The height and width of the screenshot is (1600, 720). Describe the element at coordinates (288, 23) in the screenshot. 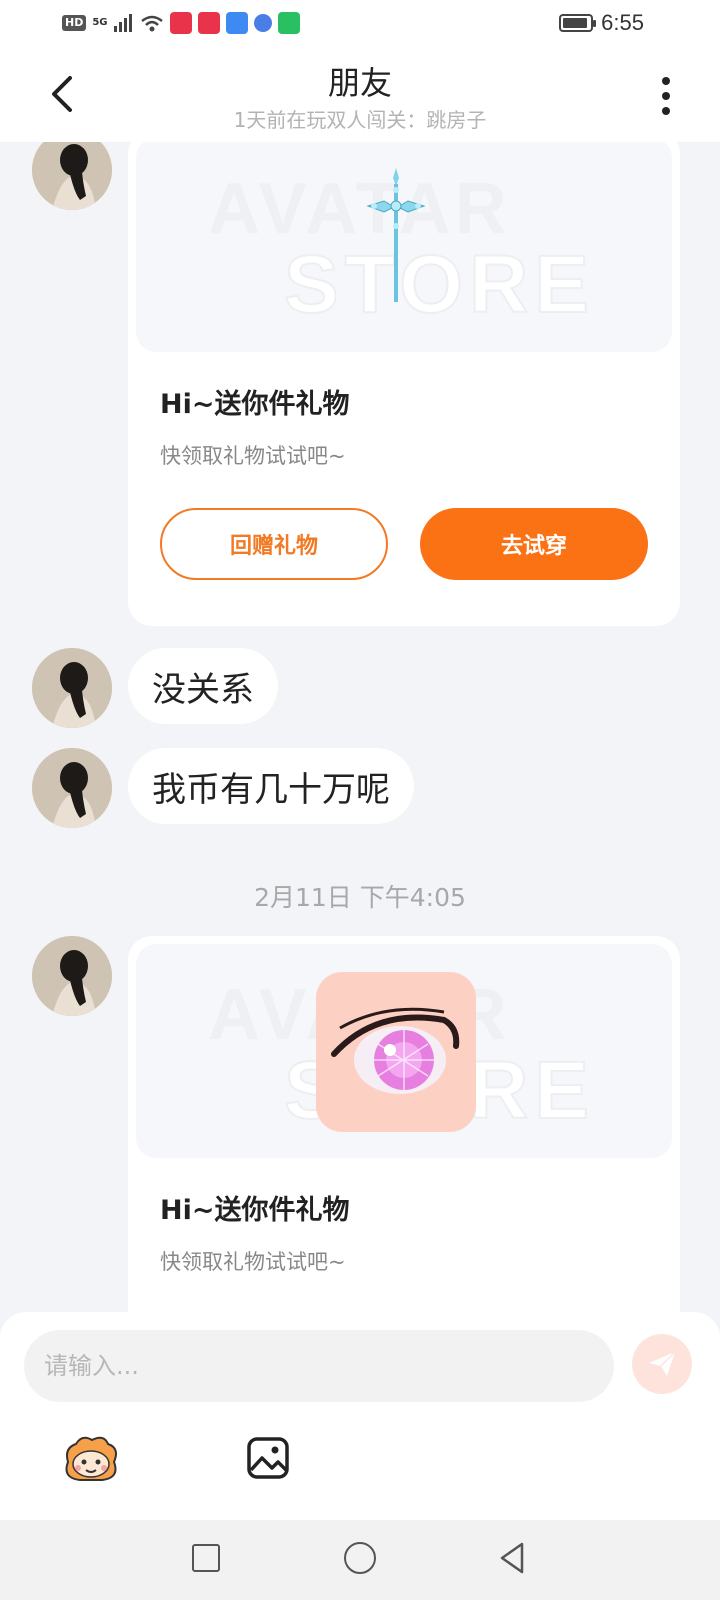

I see `video-notification-icon` at that location.